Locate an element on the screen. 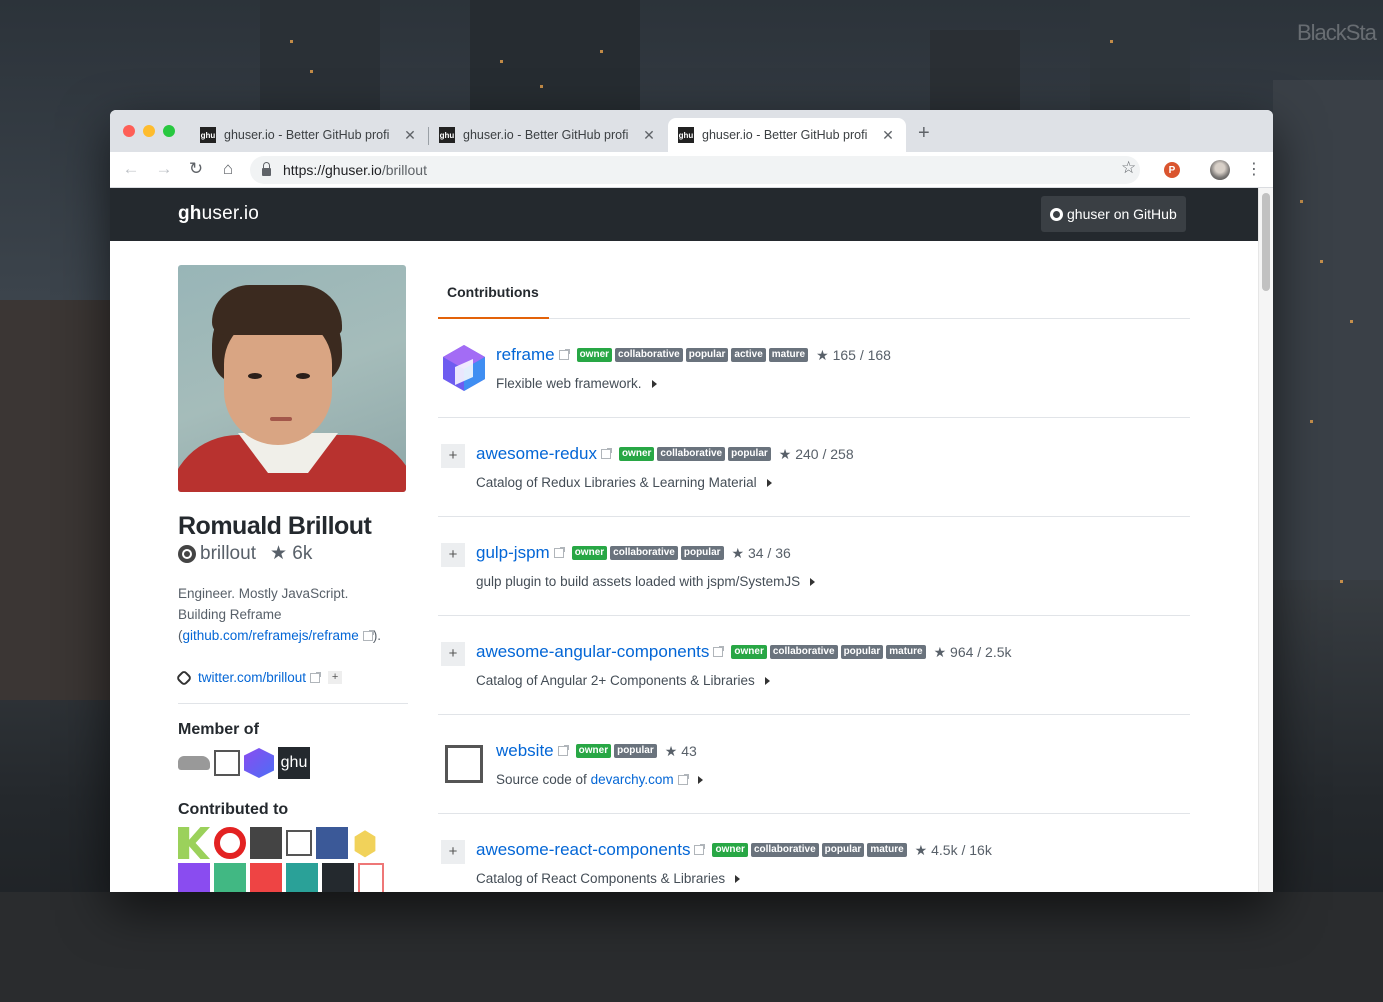  contributed-to-grid is located at coordinates (288, 859).